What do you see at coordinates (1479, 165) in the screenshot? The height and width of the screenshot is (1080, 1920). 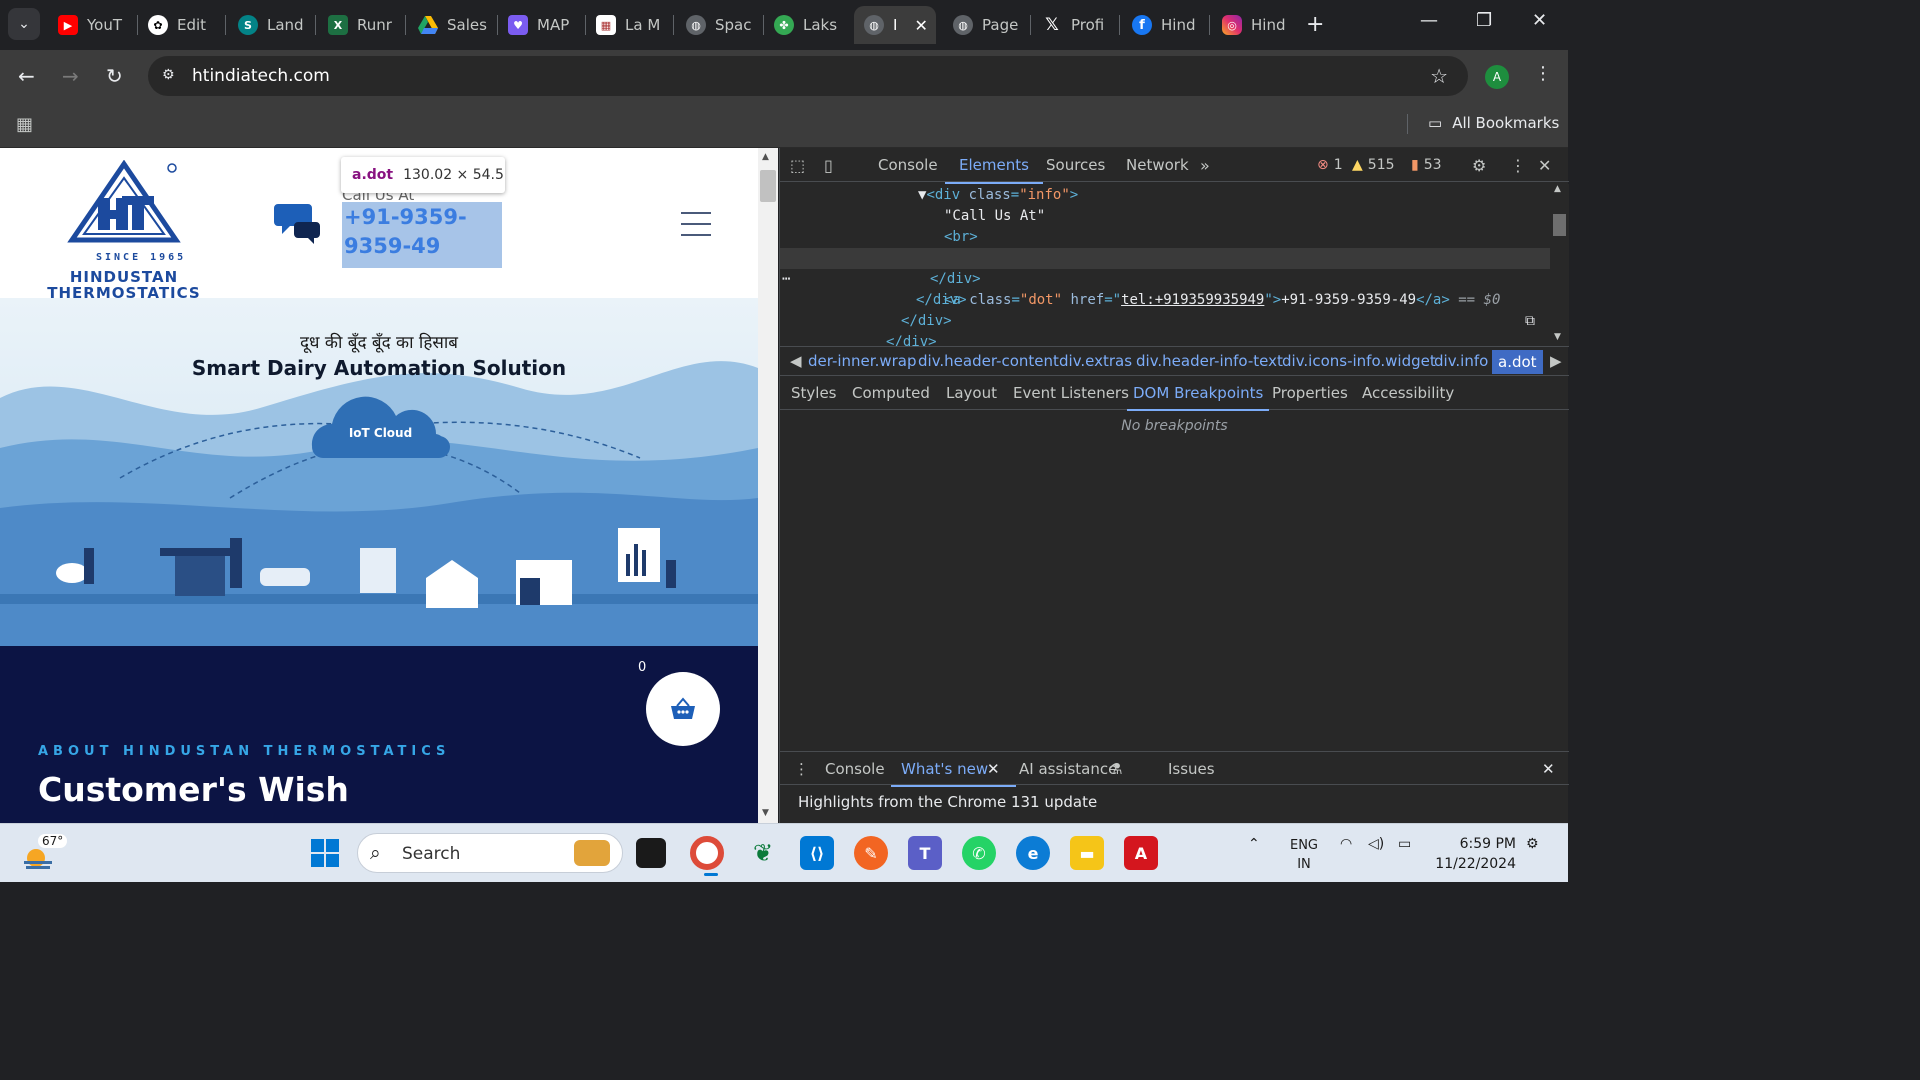 I see `devtools-settings-gear-icon: ⚙` at bounding box center [1479, 165].